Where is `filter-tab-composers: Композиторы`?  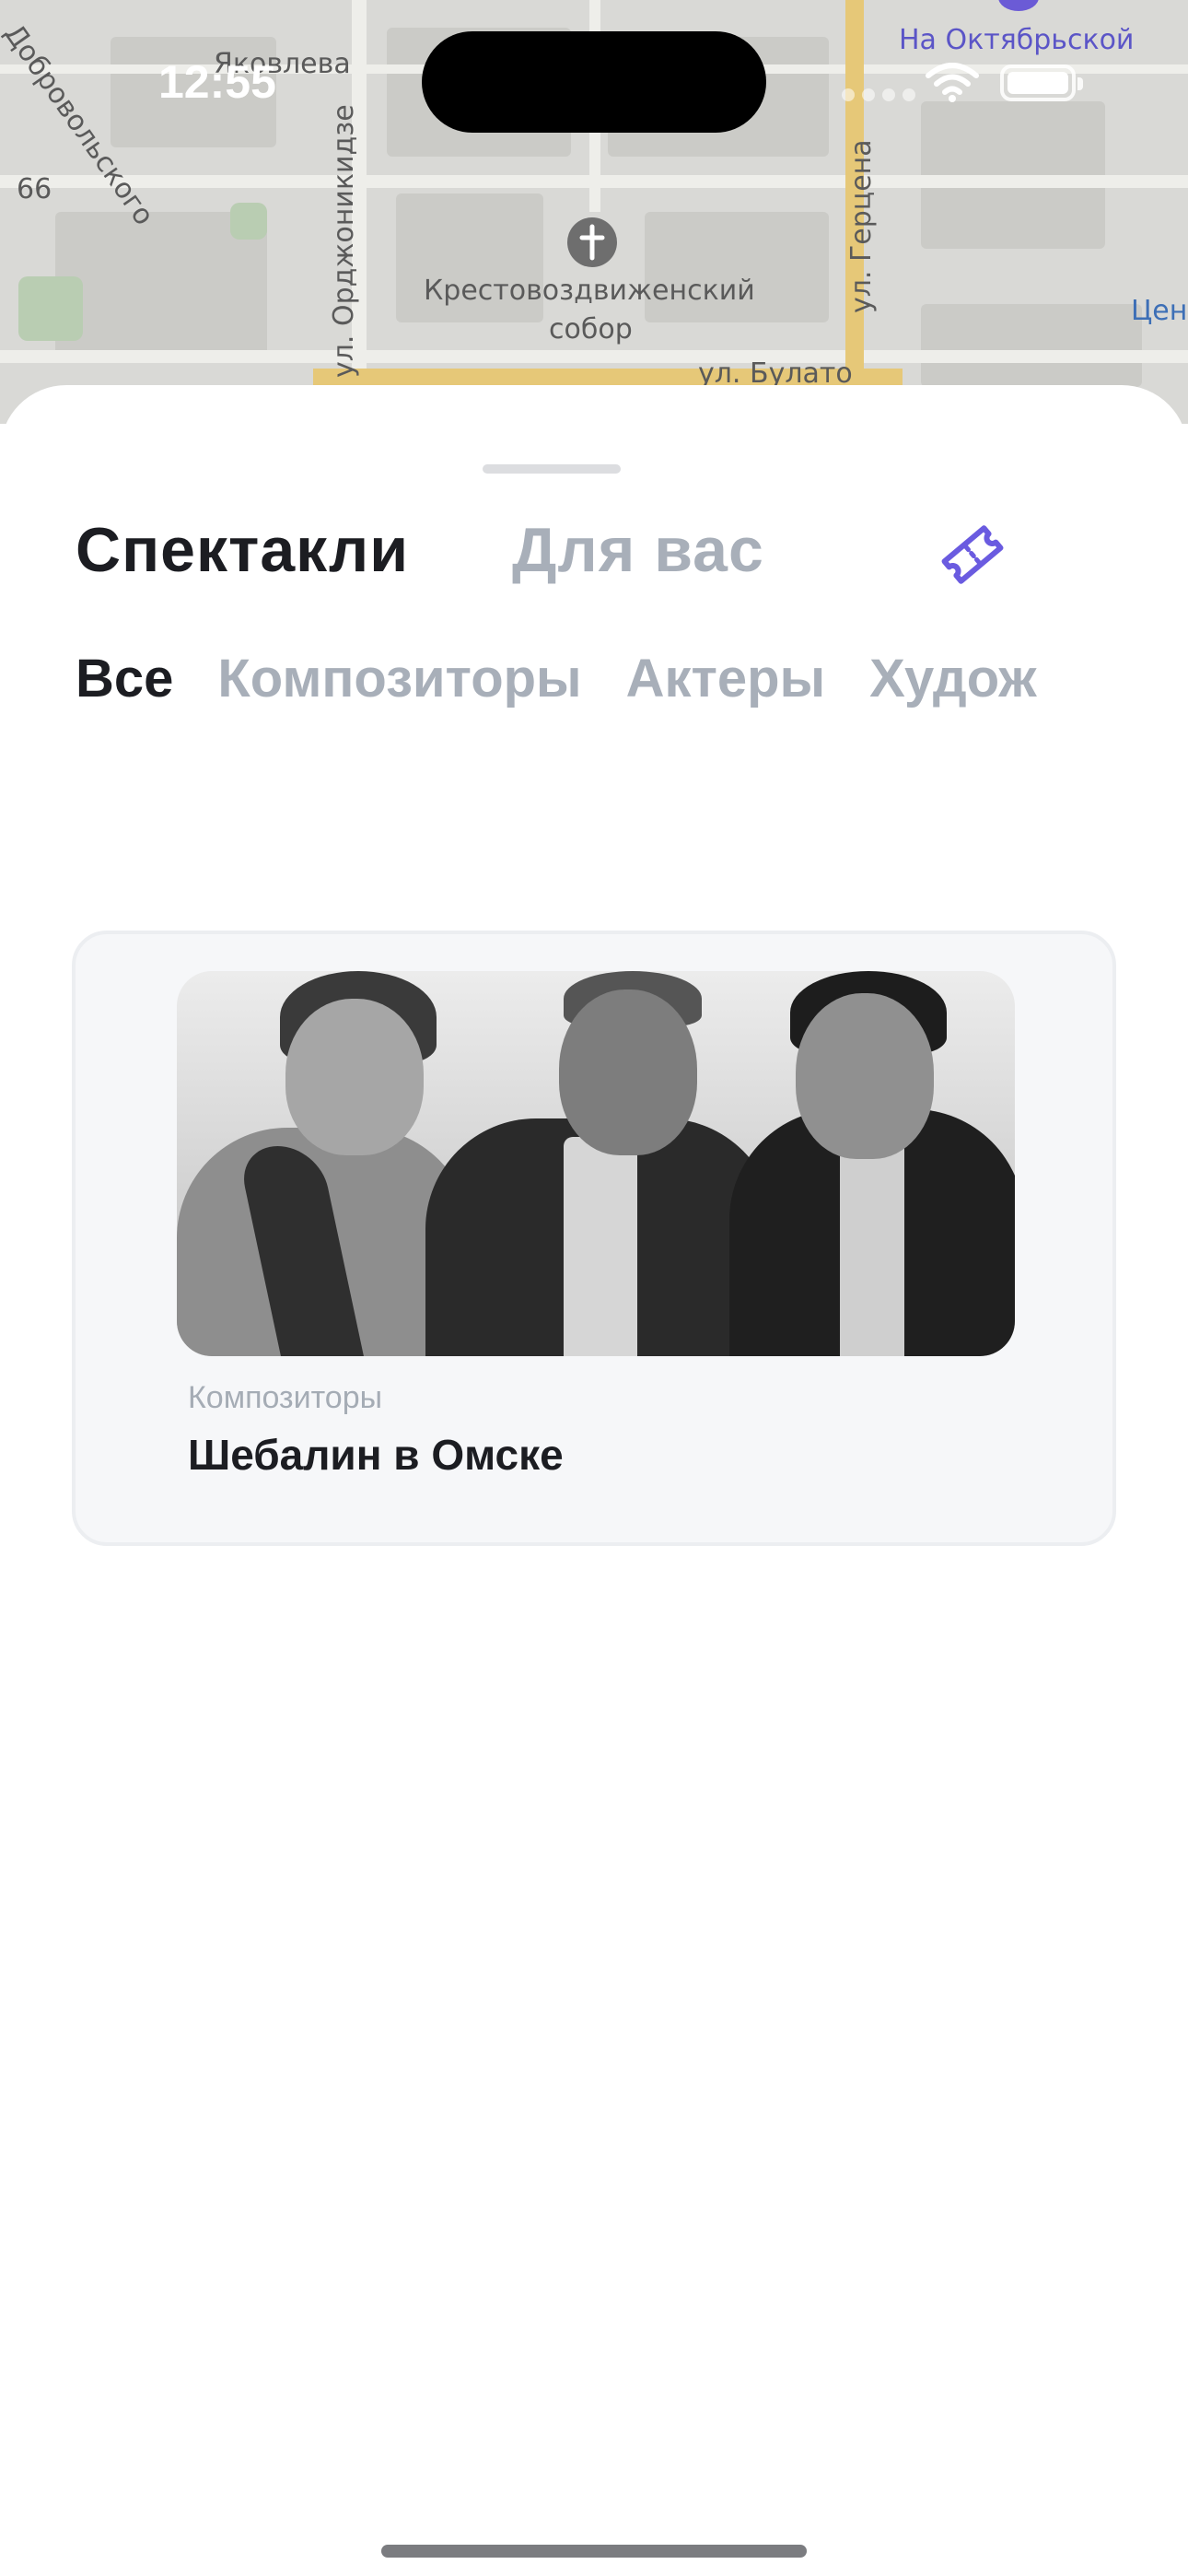 filter-tab-composers: Композиторы is located at coordinates (399, 678).